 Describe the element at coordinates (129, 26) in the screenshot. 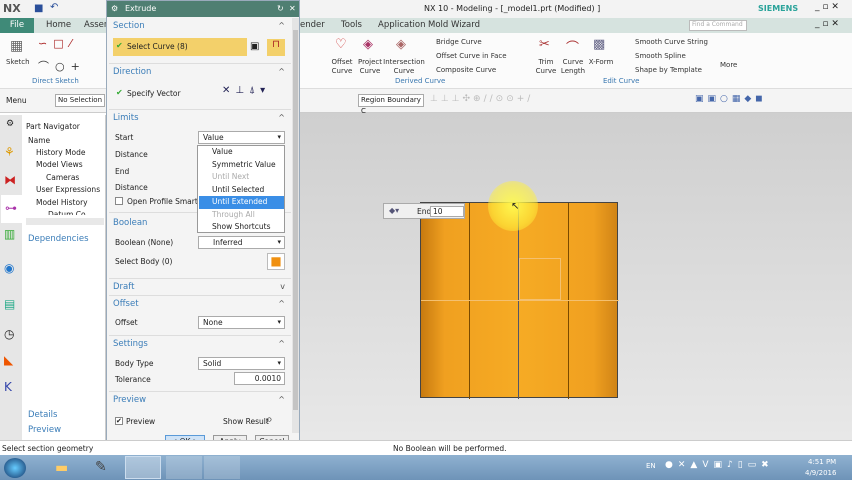

I see `section-header: Section` at that location.